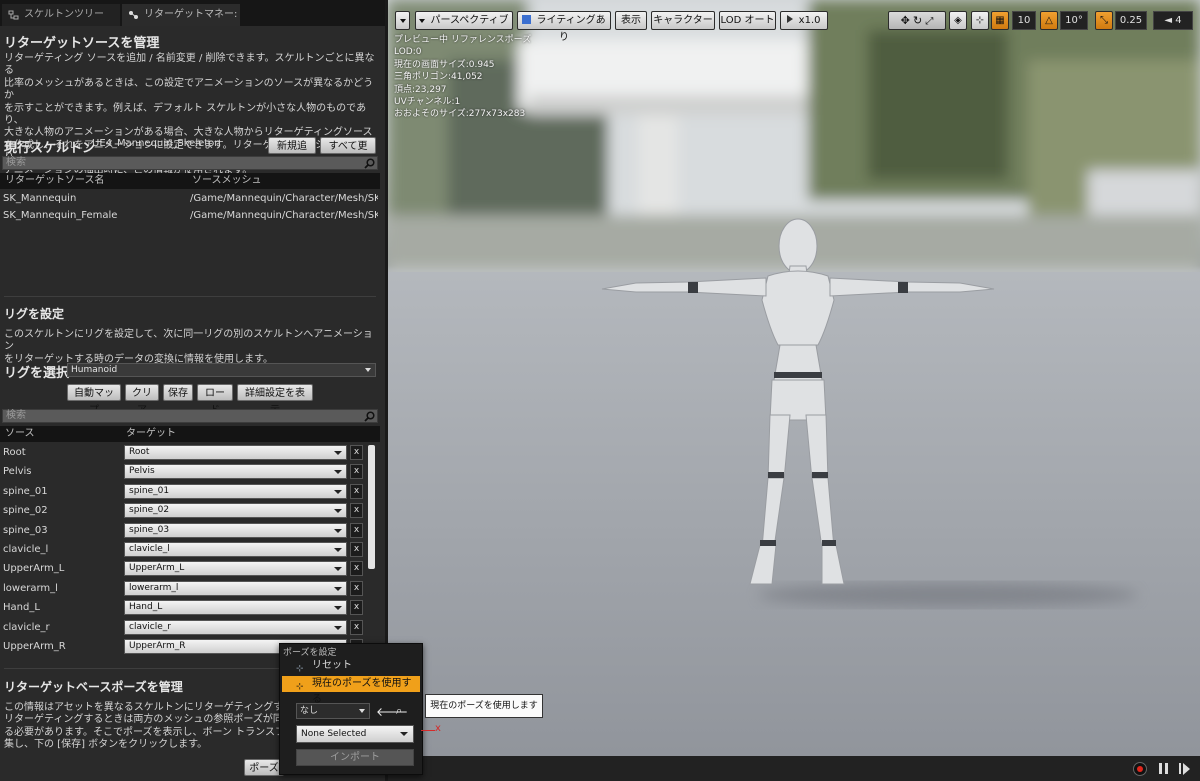 The width and height of the screenshot is (1200, 781). What do you see at coordinates (399, 711) in the screenshot?
I see `browse-icon: ⌕` at bounding box center [399, 711].